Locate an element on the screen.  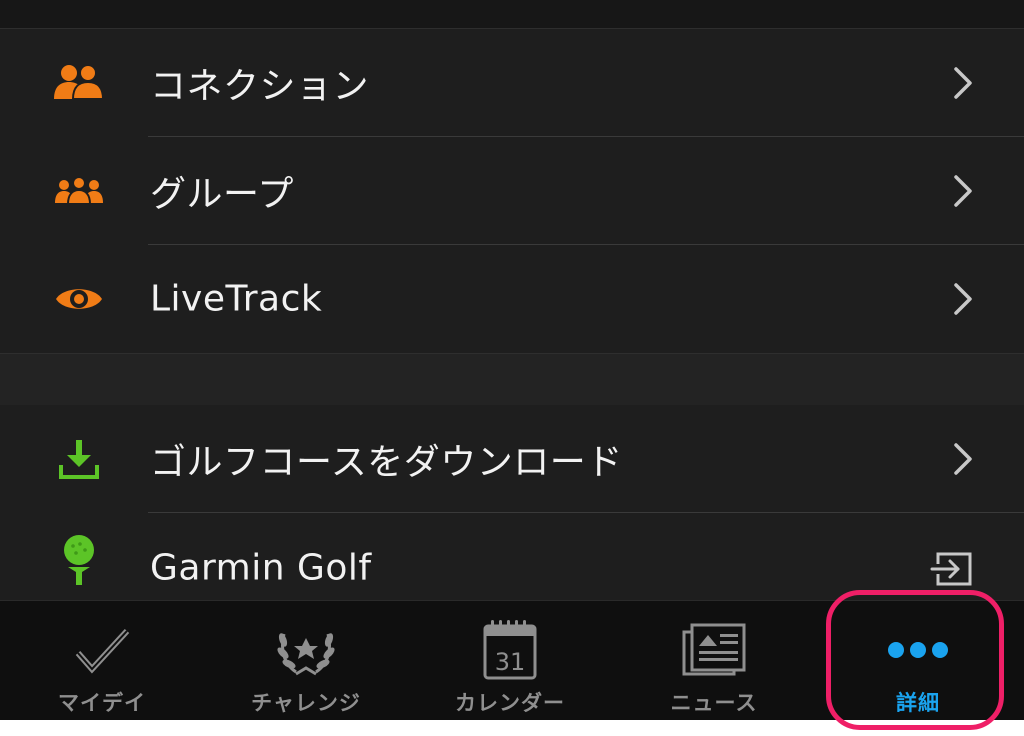
checkmark-icon is located at coordinates (102, 650).